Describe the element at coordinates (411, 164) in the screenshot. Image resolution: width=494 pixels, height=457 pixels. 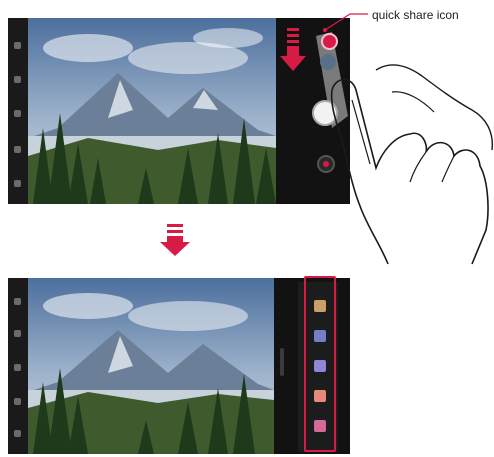
I see `hand-gesture-icon` at that location.